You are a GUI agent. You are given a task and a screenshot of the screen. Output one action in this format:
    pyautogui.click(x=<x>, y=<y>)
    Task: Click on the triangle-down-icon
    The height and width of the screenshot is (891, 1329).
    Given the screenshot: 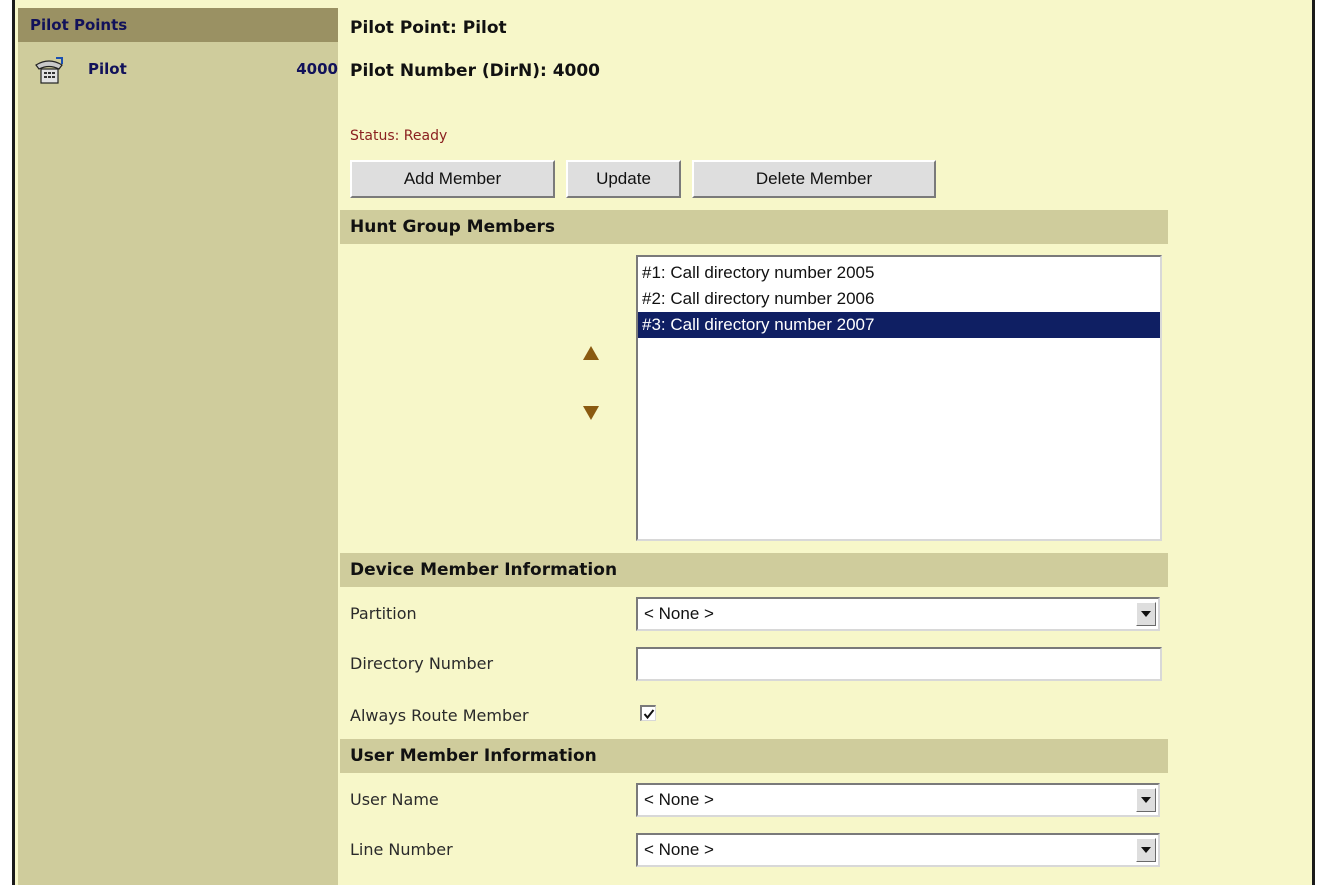 What is the action you would take?
    pyautogui.click(x=591, y=413)
    